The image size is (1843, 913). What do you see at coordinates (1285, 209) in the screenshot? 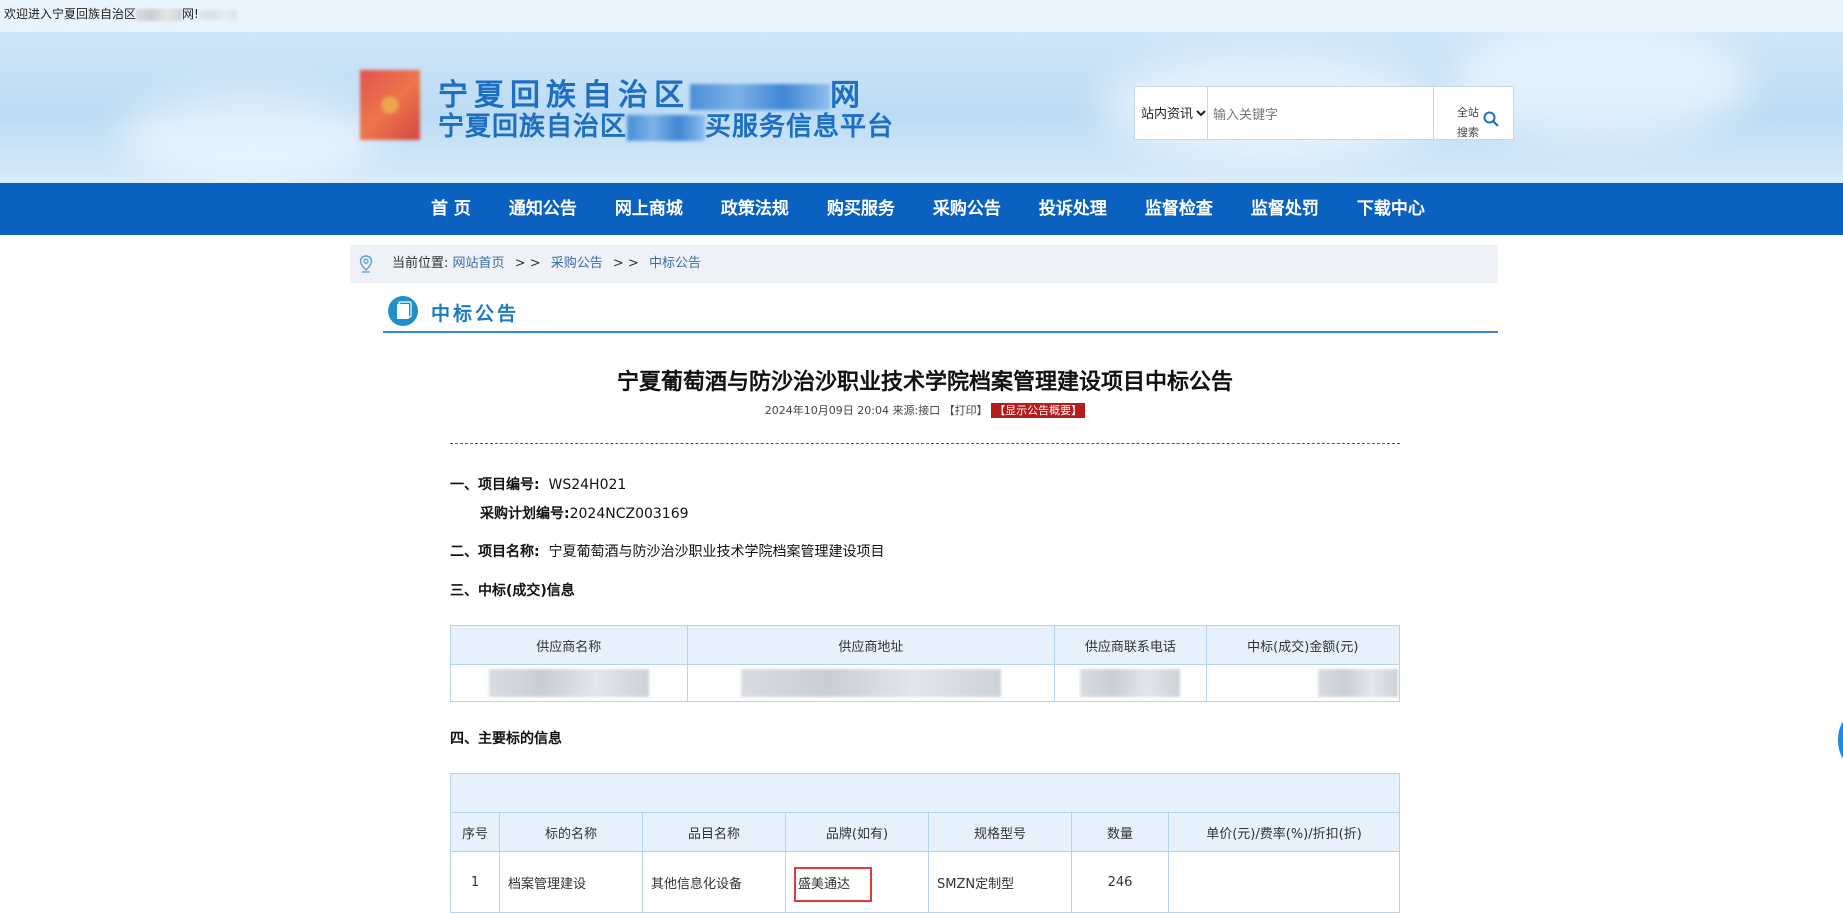
I see `nav-item-penalty: 监督处罚` at bounding box center [1285, 209].